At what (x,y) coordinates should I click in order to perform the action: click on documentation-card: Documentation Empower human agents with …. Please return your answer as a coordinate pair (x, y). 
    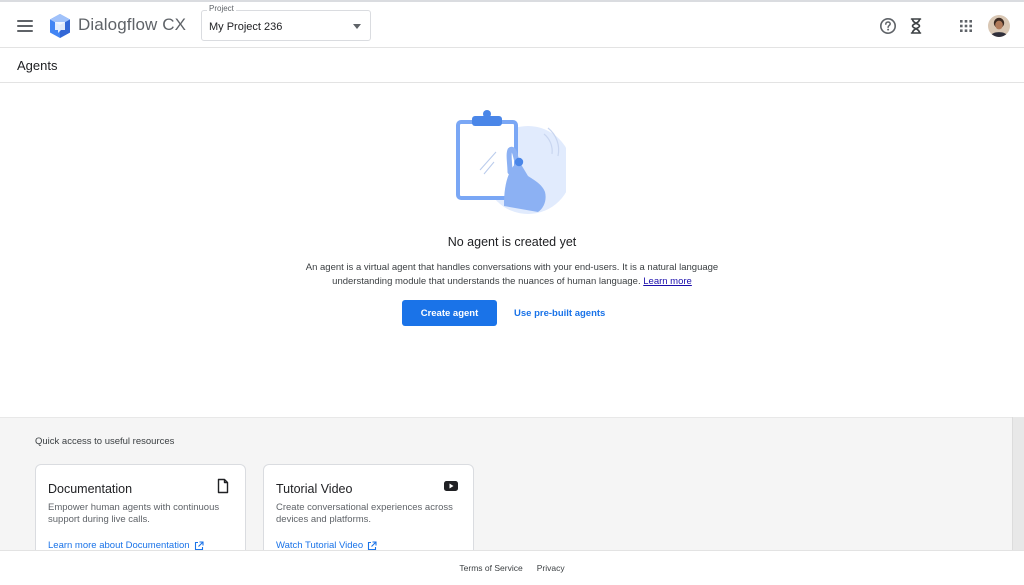
    Looking at the image, I should click on (140, 511).